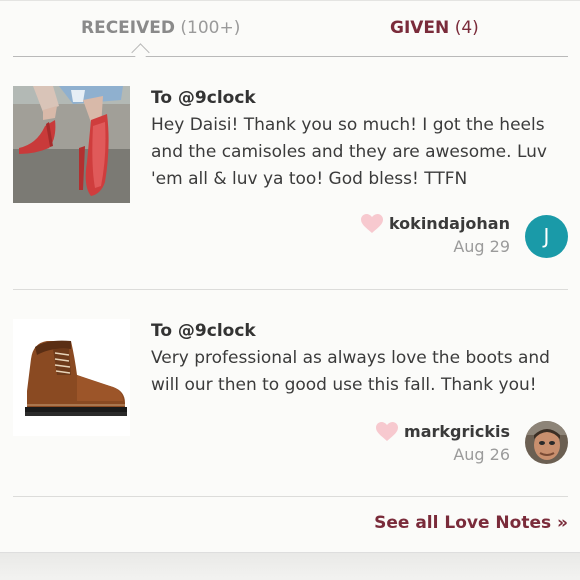 Image resolution: width=580 pixels, height=580 pixels. I want to click on tab-received-count: (100+), so click(210, 28).